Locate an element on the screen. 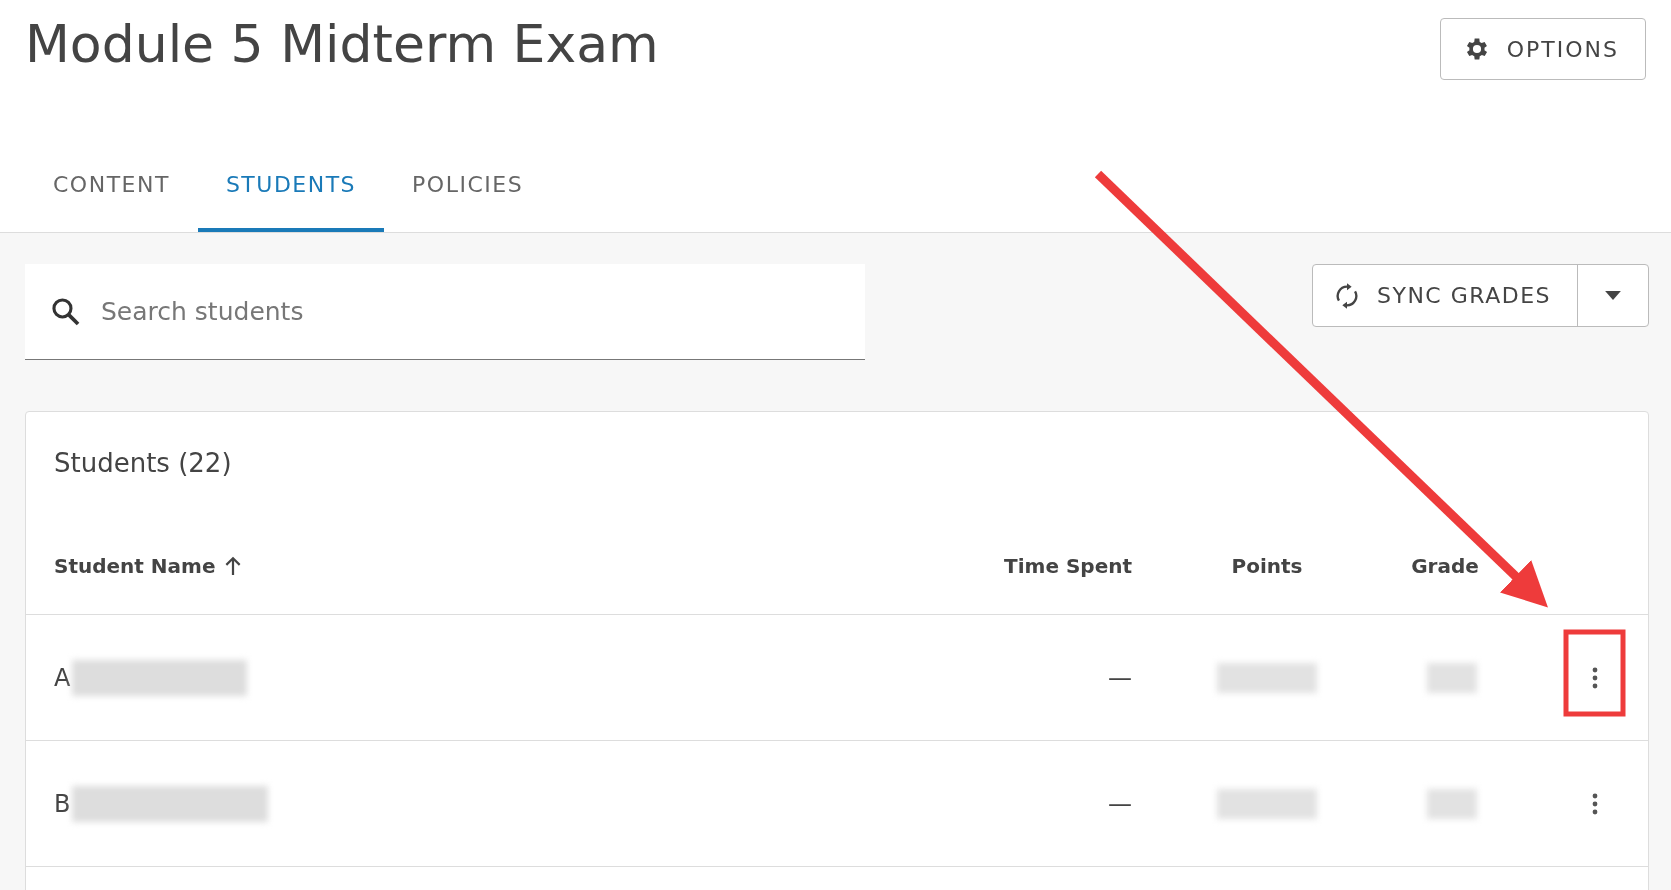  search-field: Search students is located at coordinates (445, 312).